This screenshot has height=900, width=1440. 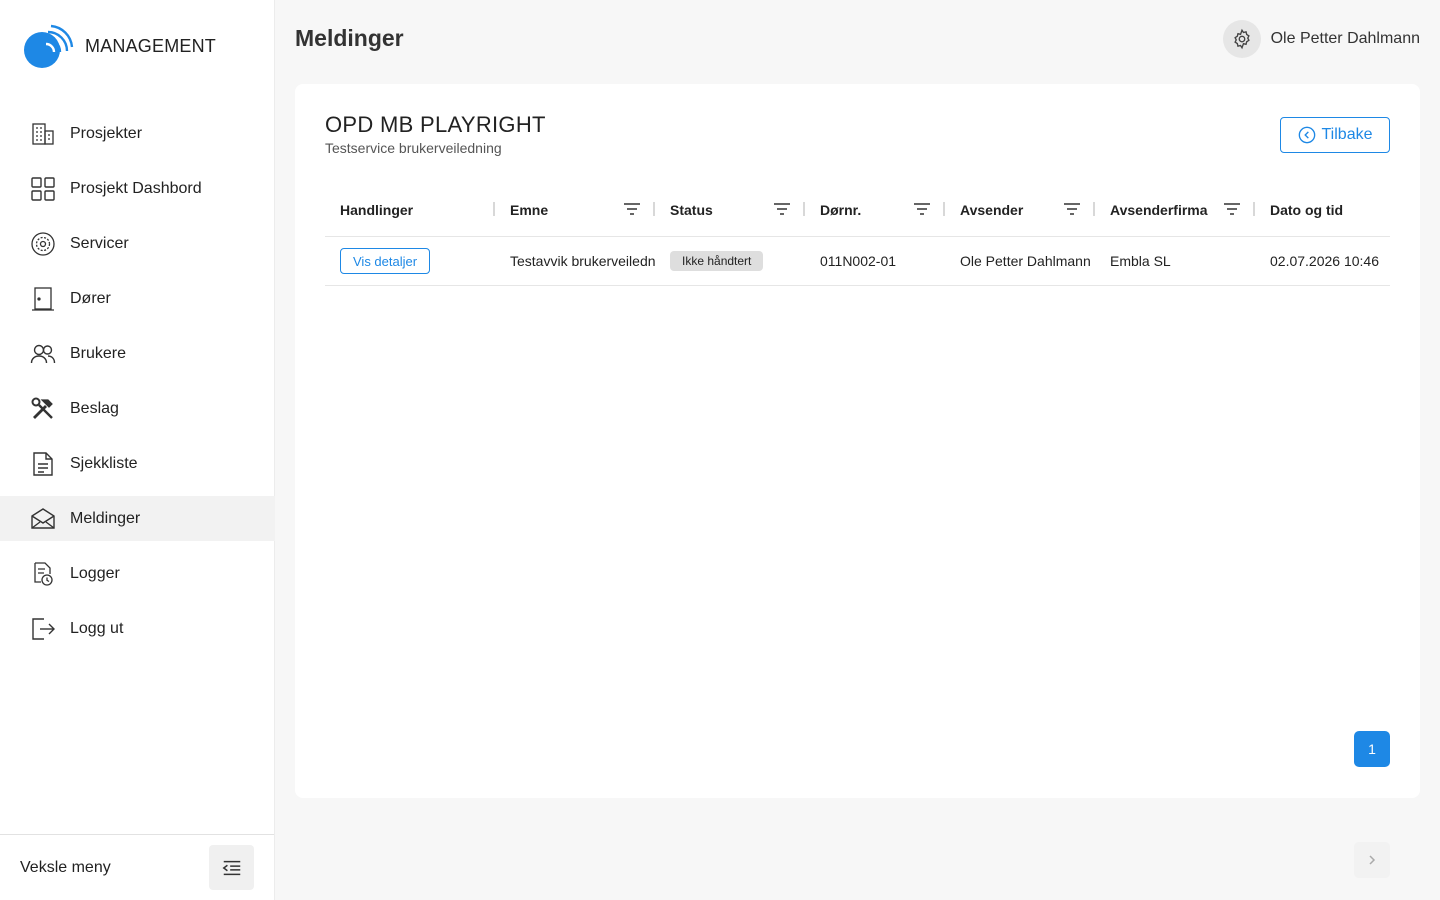 I want to click on column-header-label: Handlinger, so click(x=377, y=210).